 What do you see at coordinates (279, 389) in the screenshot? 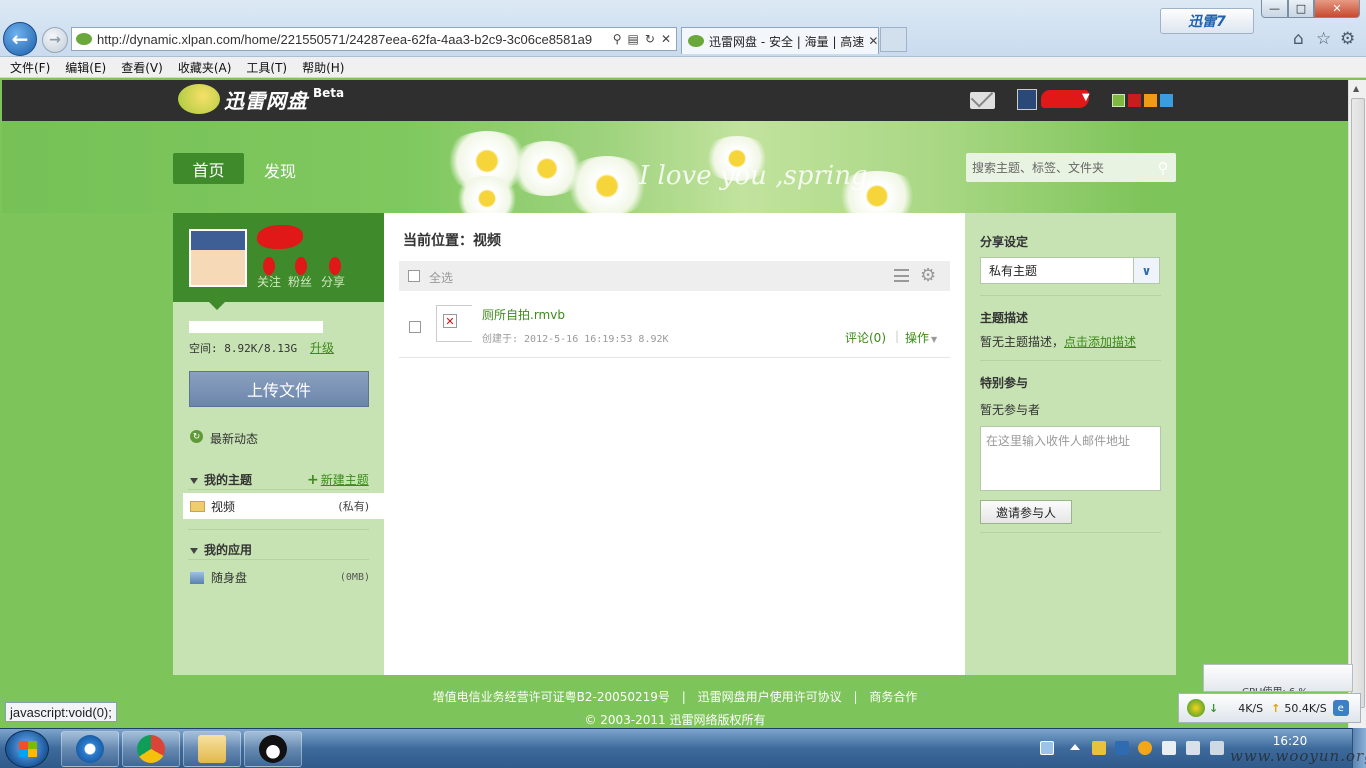
I see `upload-file-button: 上传文件` at bounding box center [279, 389].